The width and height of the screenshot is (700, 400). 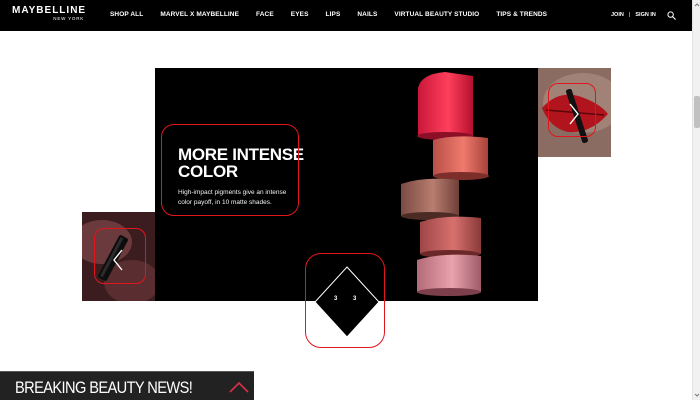 What do you see at coordinates (347, 302) in the screenshot?
I see `slide-pager-diamond` at bounding box center [347, 302].